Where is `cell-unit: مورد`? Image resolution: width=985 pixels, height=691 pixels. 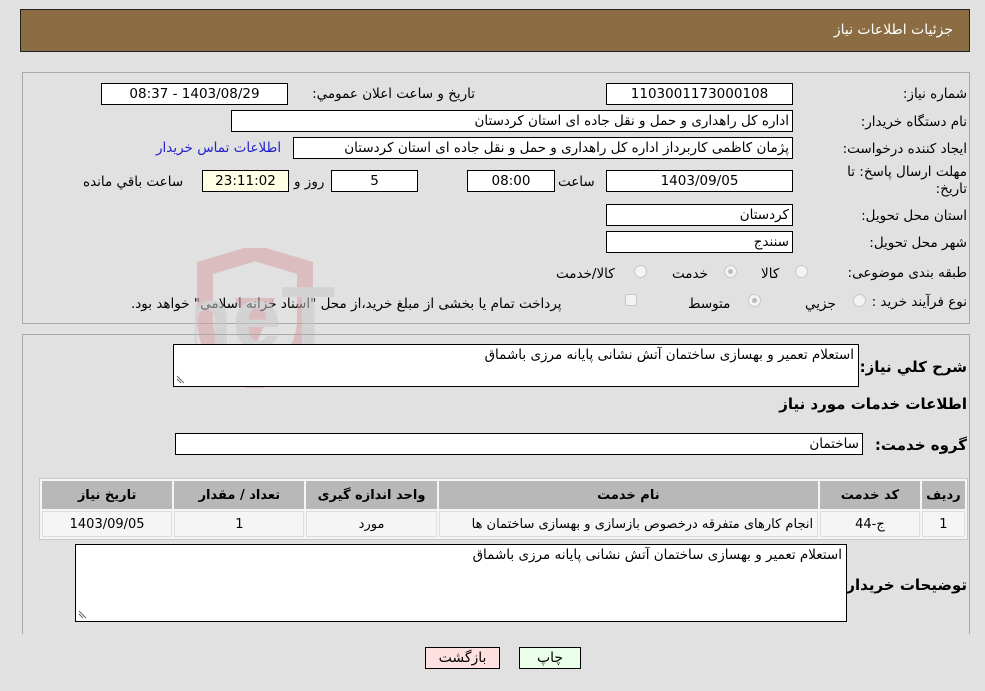
cell-unit: مورد is located at coordinates (371, 524).